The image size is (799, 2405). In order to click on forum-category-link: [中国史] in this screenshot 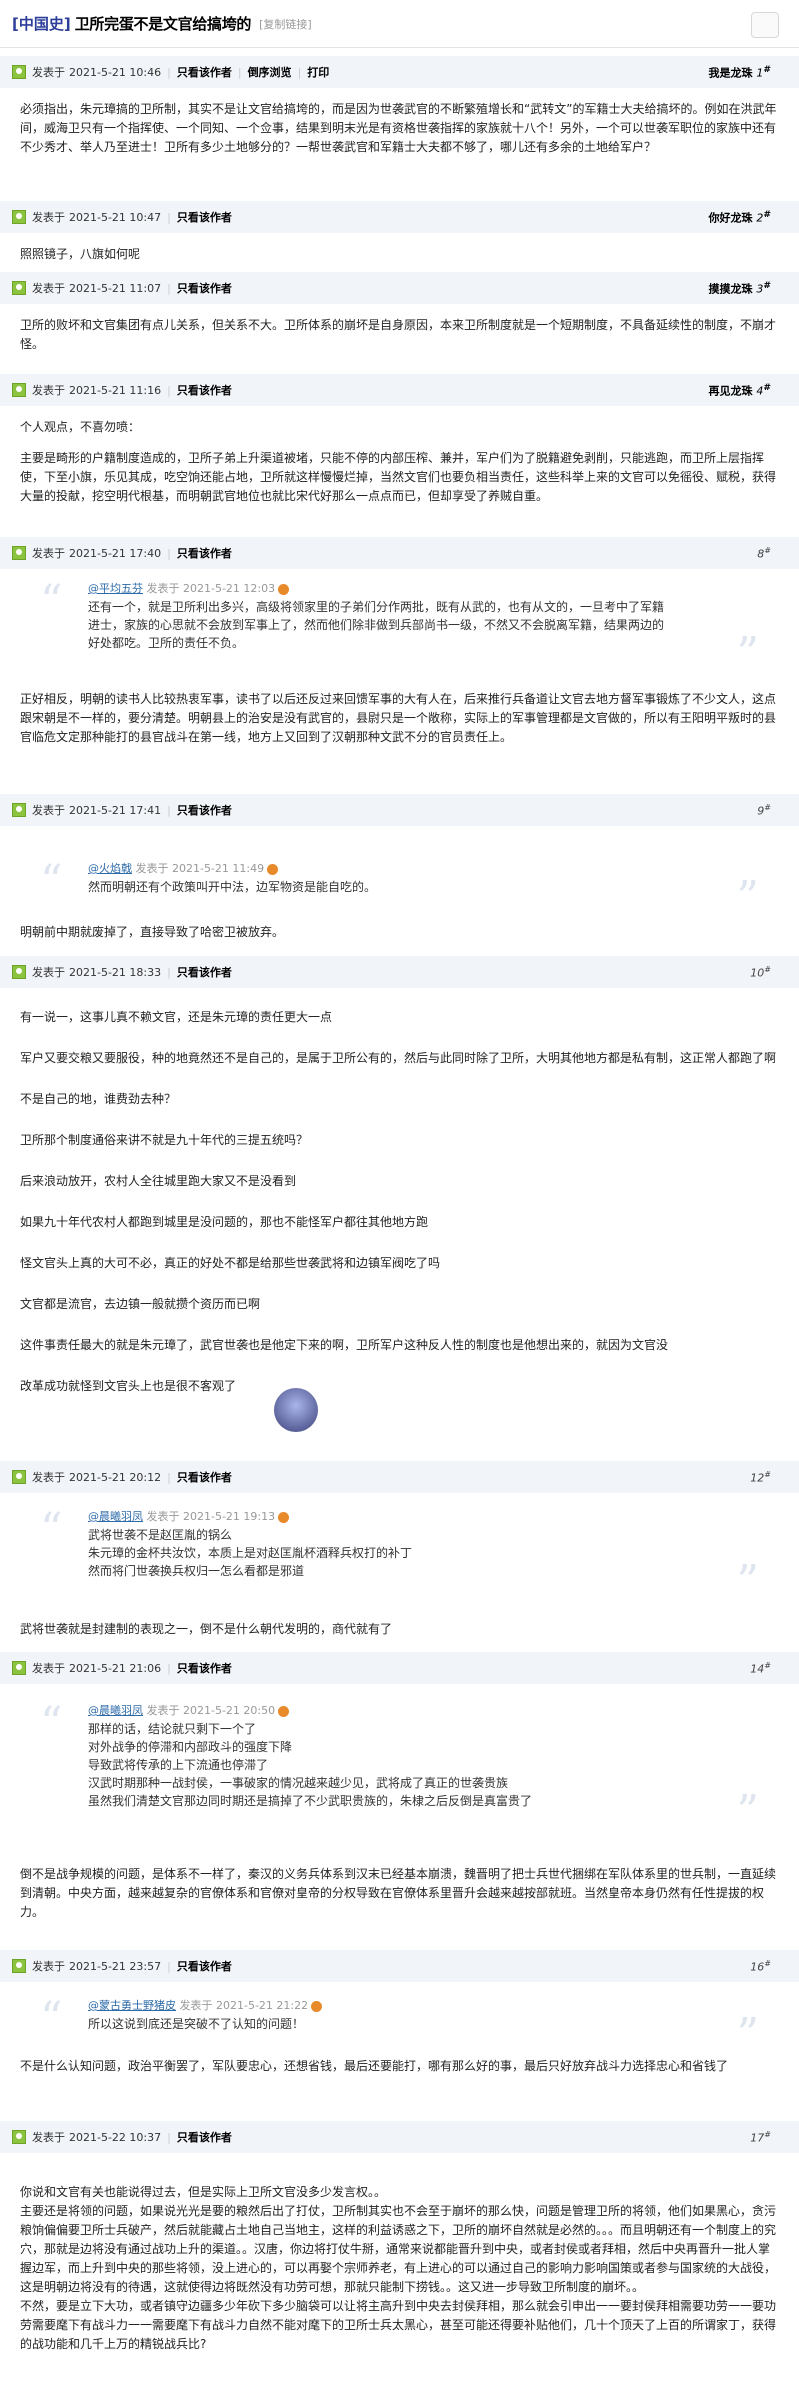, I will do `click(41, 23)`.